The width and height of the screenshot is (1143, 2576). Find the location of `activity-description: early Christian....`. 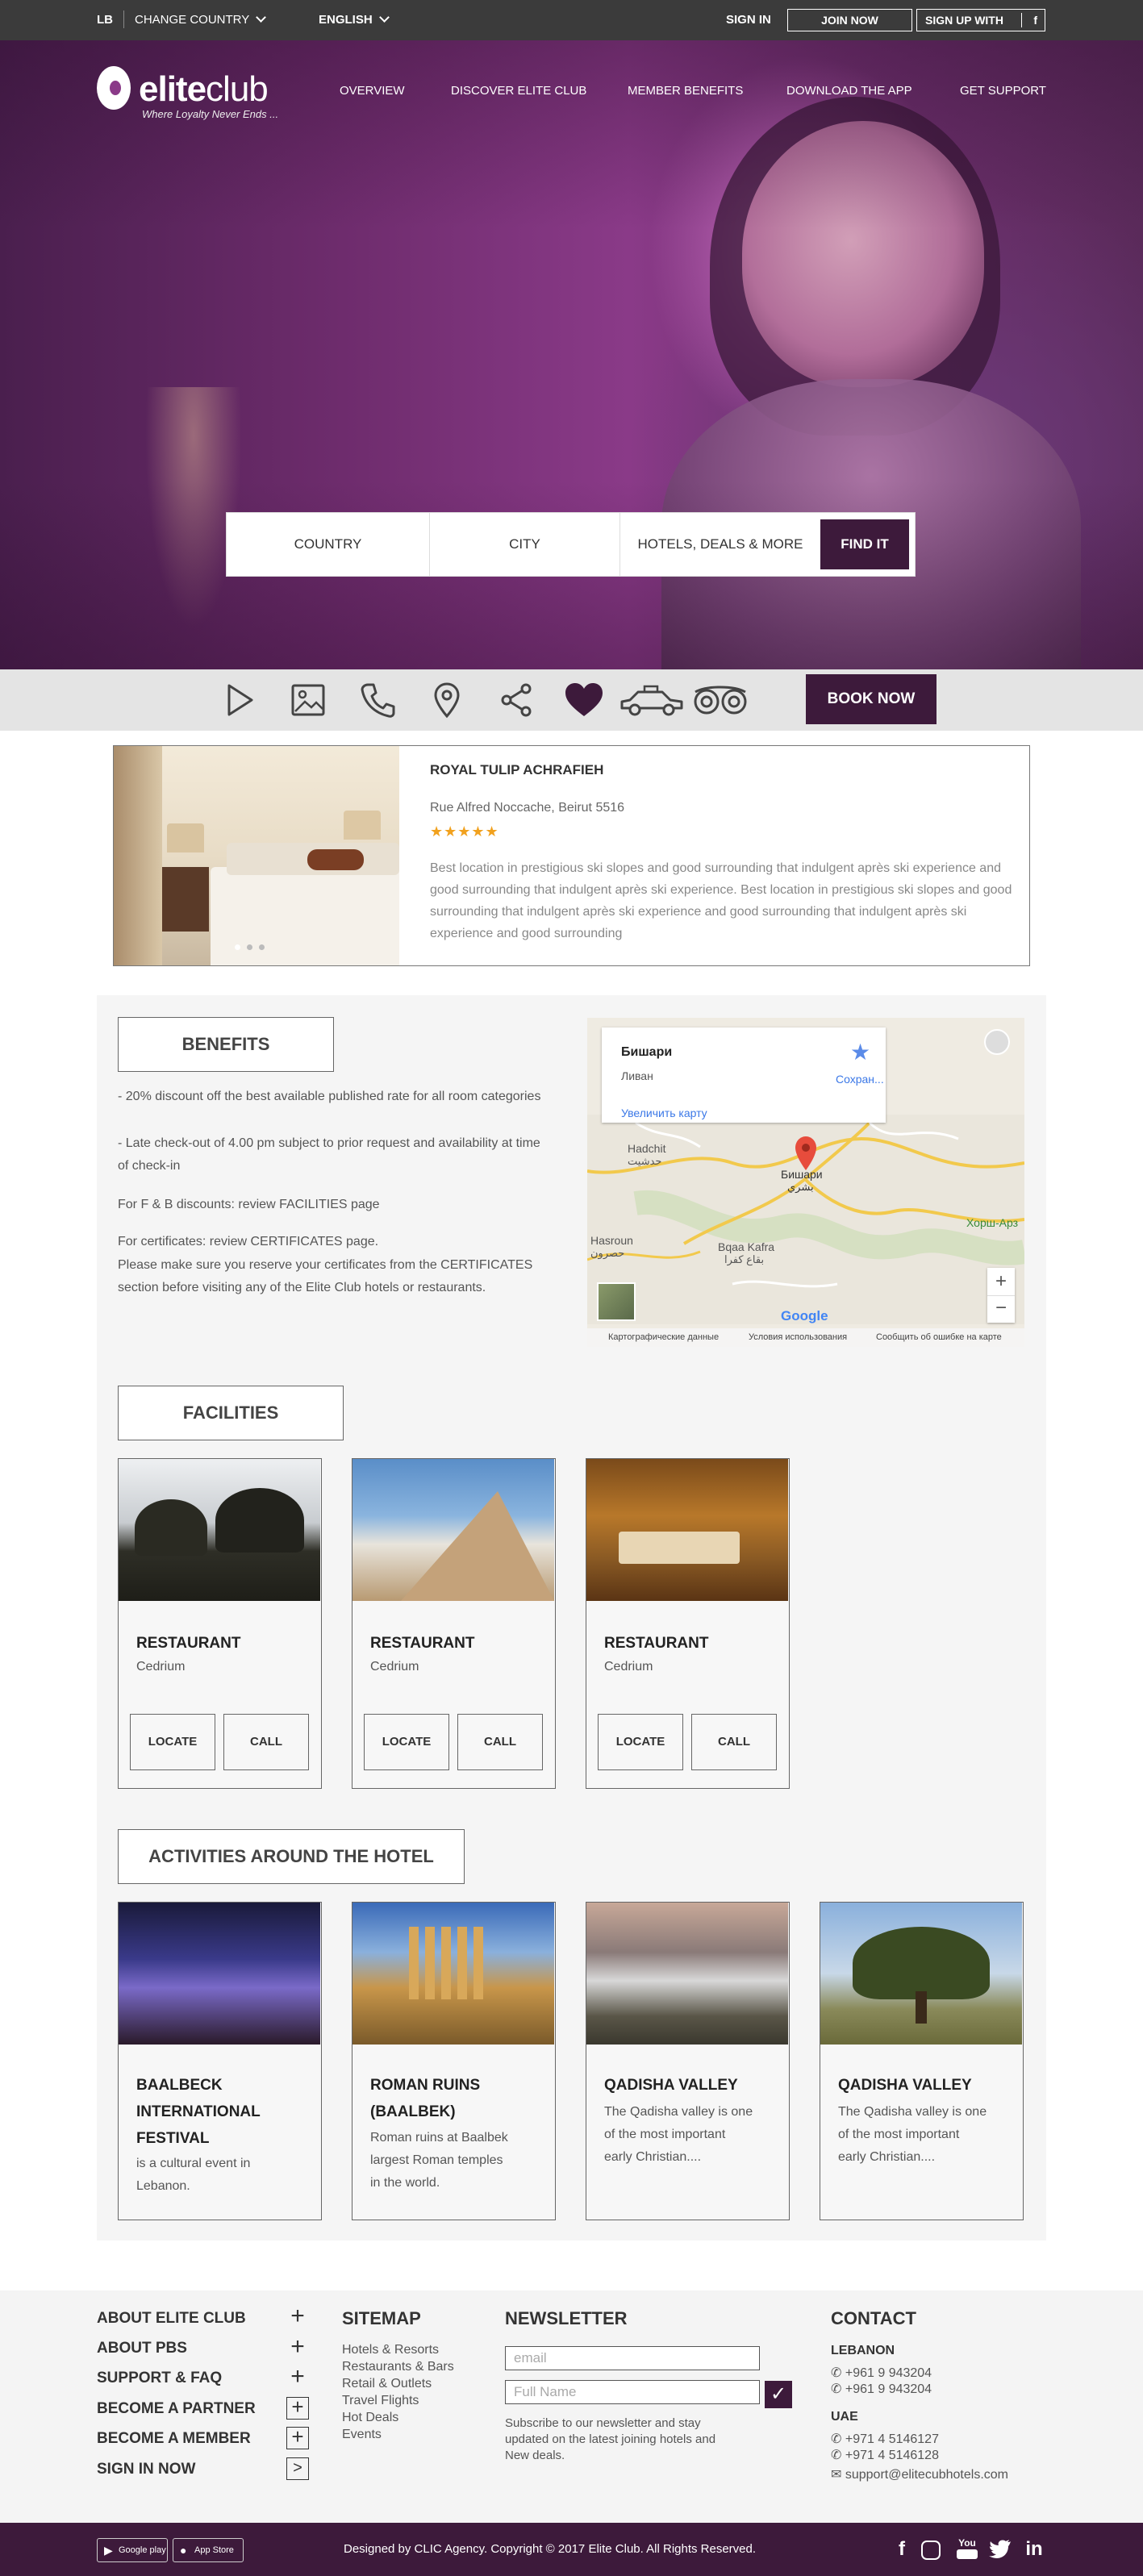

activity-description: early Christian.... is located at coordinates (887, 2157).